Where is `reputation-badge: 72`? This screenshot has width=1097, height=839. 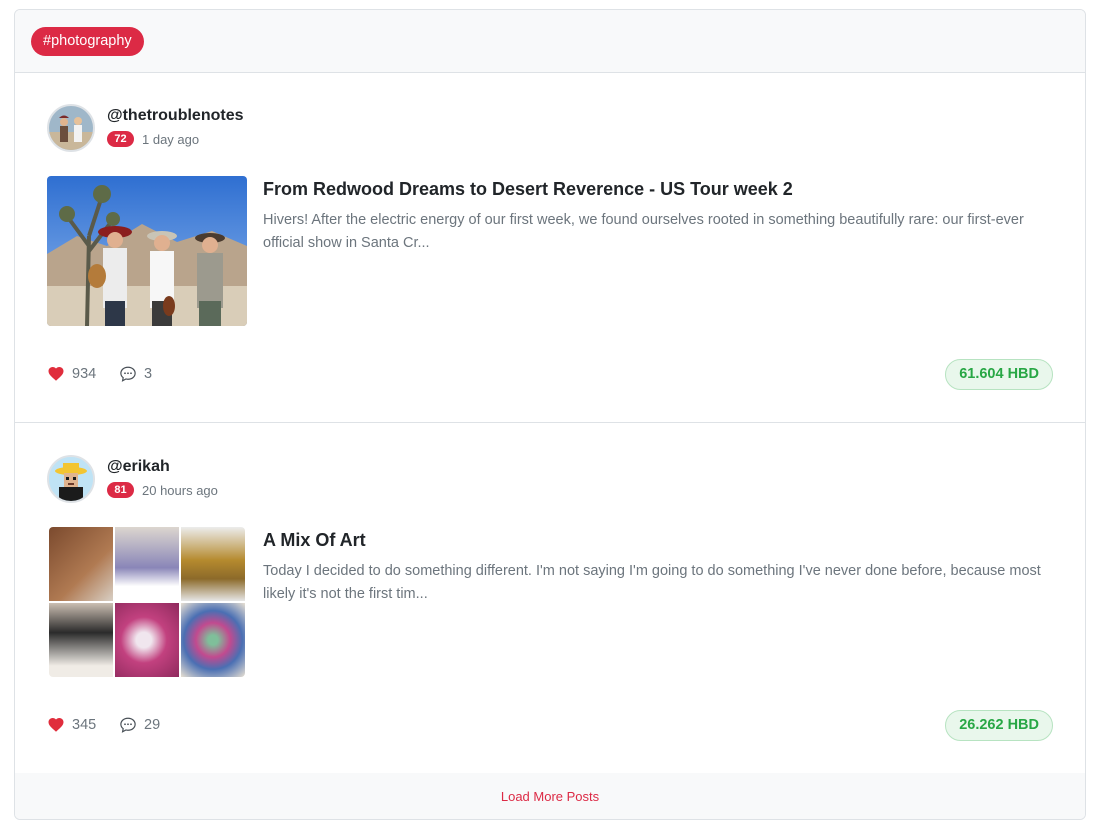 reputation-badge: 72 is located at coordinates (120, 139).